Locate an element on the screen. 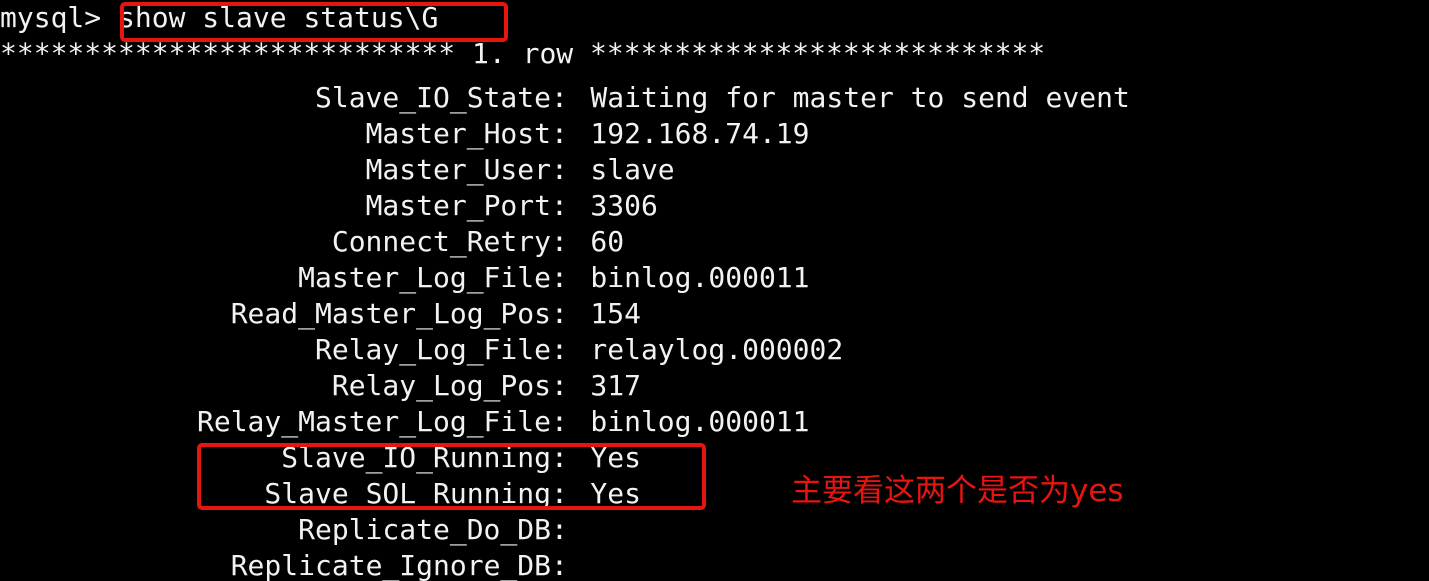  status-row-read-master-log-pos: Read_Master_Log_Pos:154 is located at coordinates (320, 314).